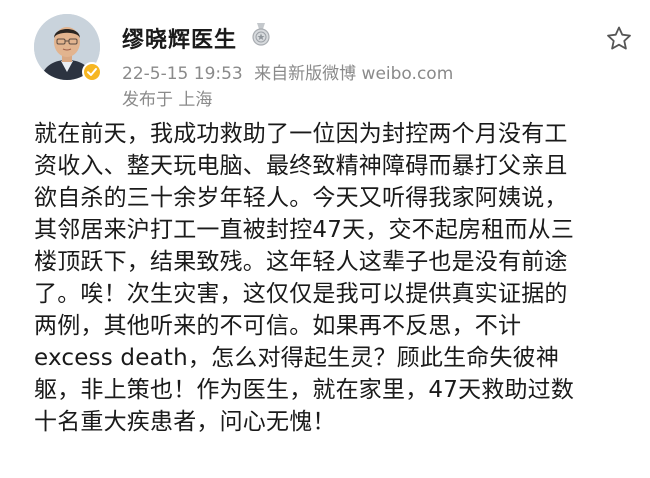  I want to click on post-location: 发布于 上海, so click(167, 100).